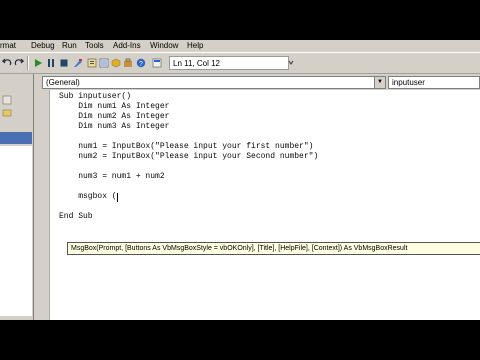  I want to click on help-icon: ?, so click(141, 63).